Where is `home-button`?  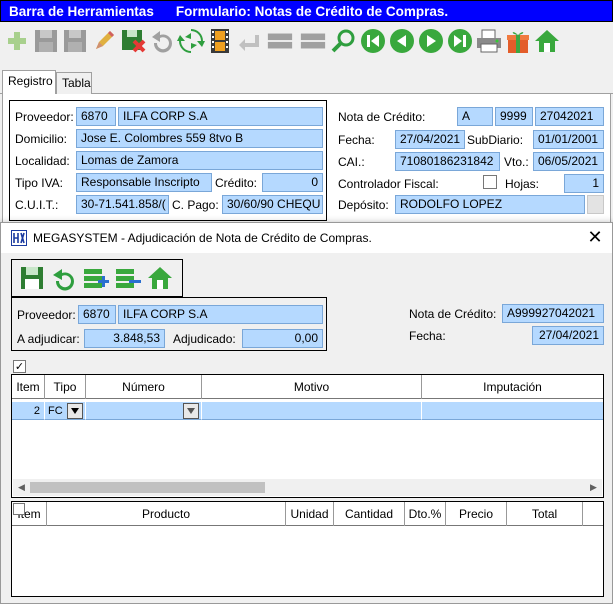 home-button is located at coordinates (546, 41).